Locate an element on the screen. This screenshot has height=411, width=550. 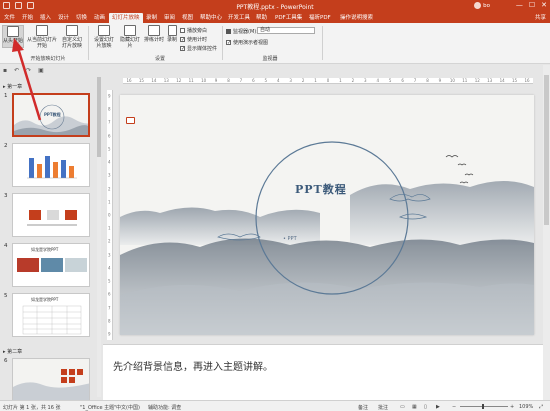
redo-icon: ↷ is located at coordinates (28, 70).